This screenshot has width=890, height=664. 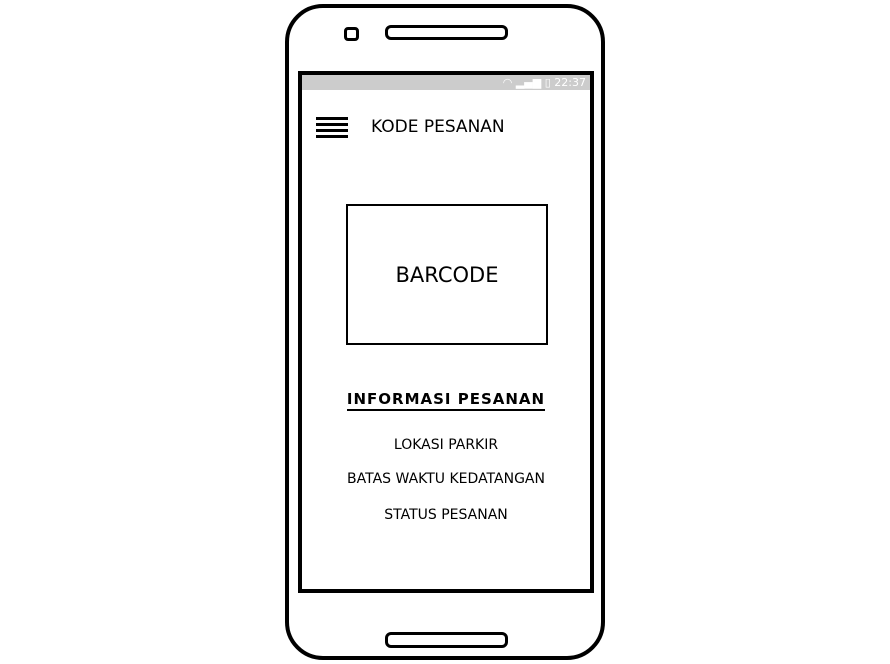 I want to click on hamburger-icon, so click(x=332, y=129).